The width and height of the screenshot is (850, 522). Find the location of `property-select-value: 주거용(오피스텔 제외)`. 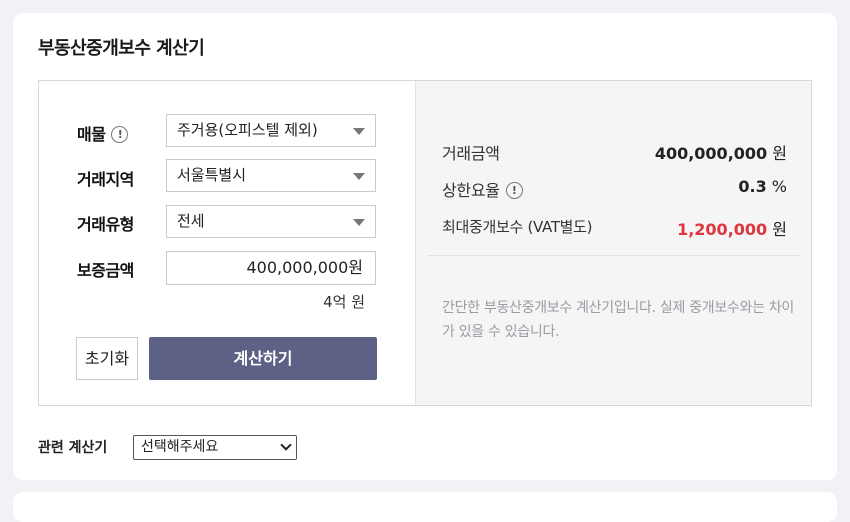

property-select-value: 주거용(오피스텔 제외) is located at coordinates (247, 130).